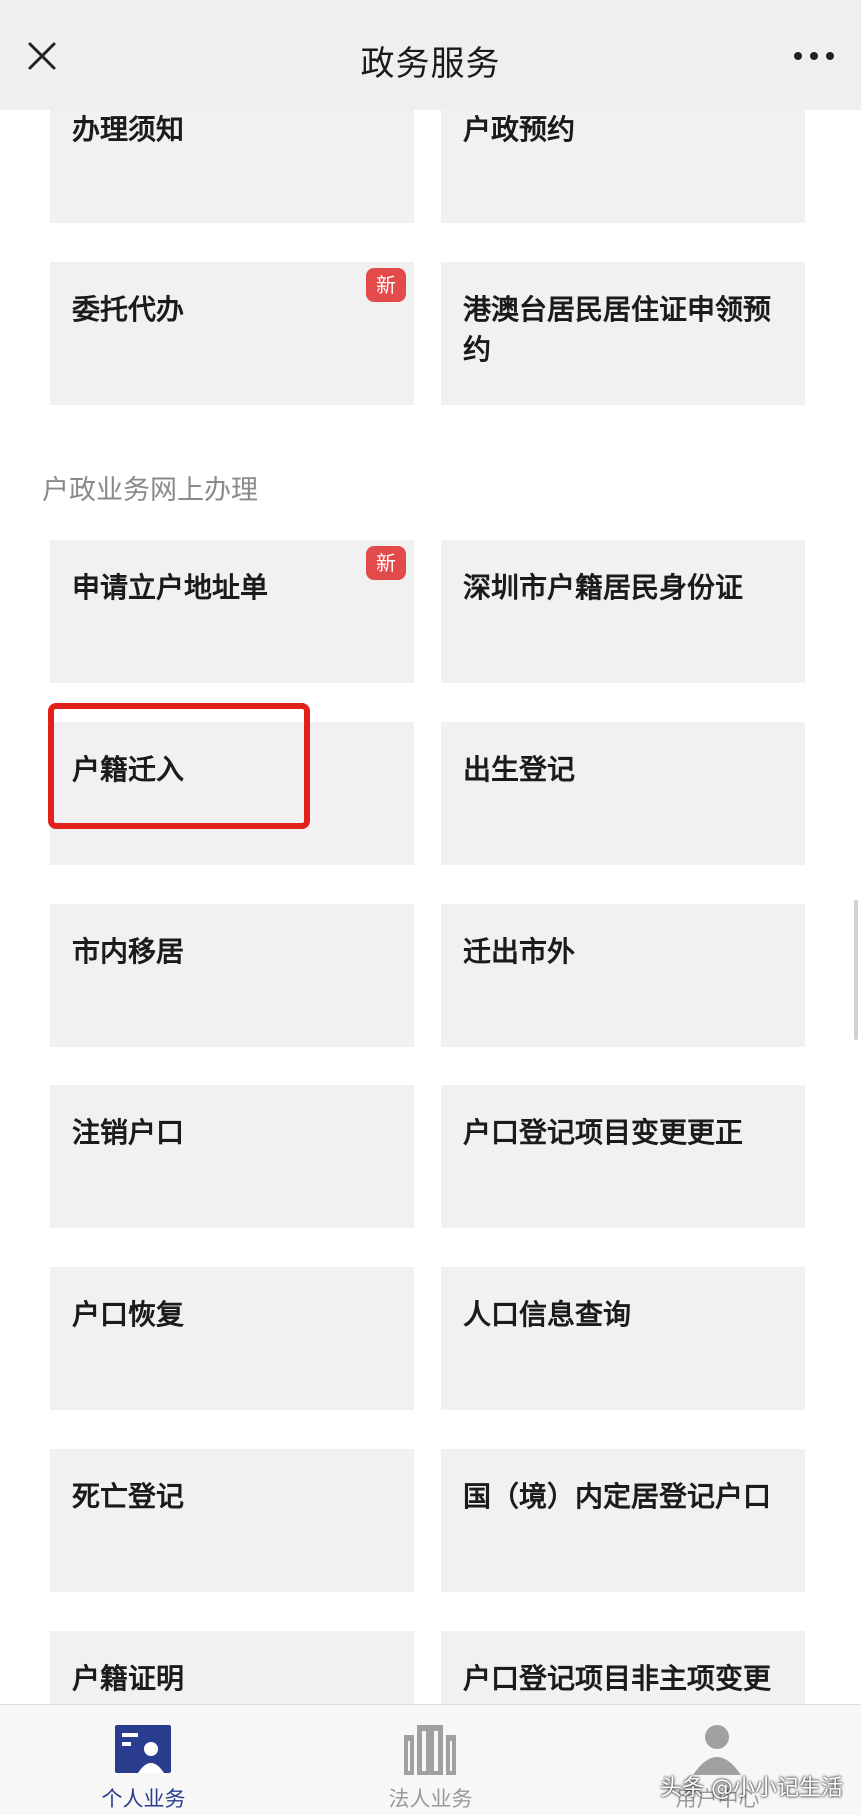 The width and height of the screenshot is (861, 1815). What do you see at coordinates (519, 769) in the screenshot?
I see `card-label: 出生登记` at bounding box center [519, 769].